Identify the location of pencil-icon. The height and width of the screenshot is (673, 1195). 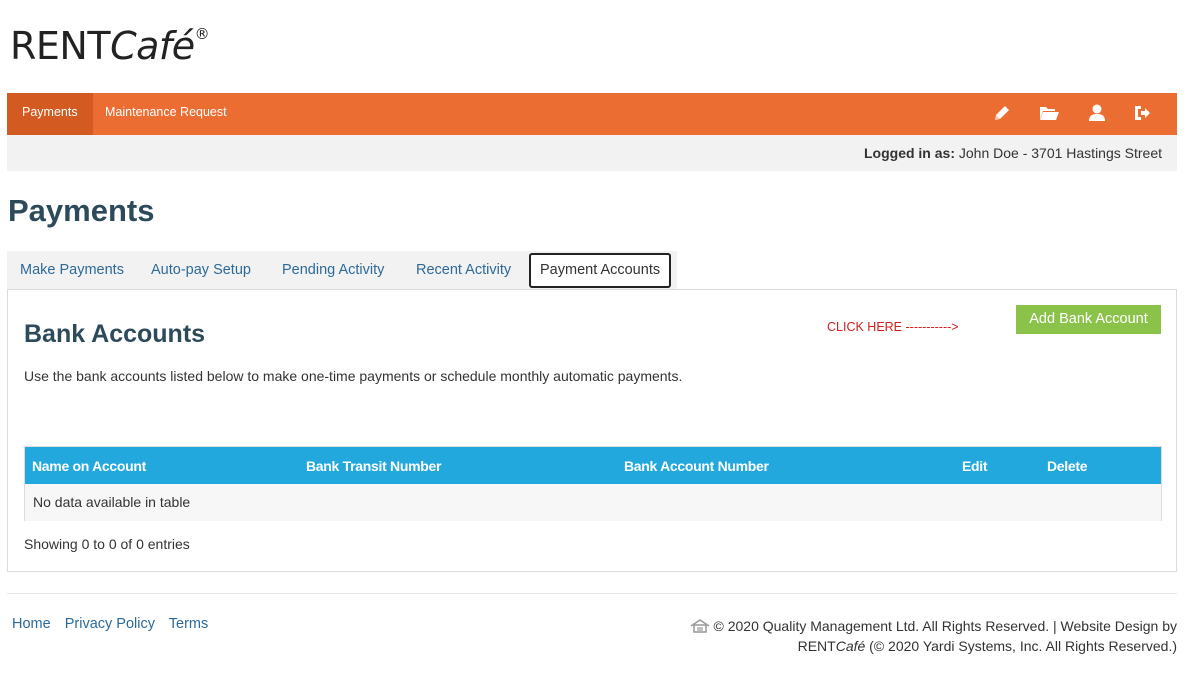
(1002, 113).